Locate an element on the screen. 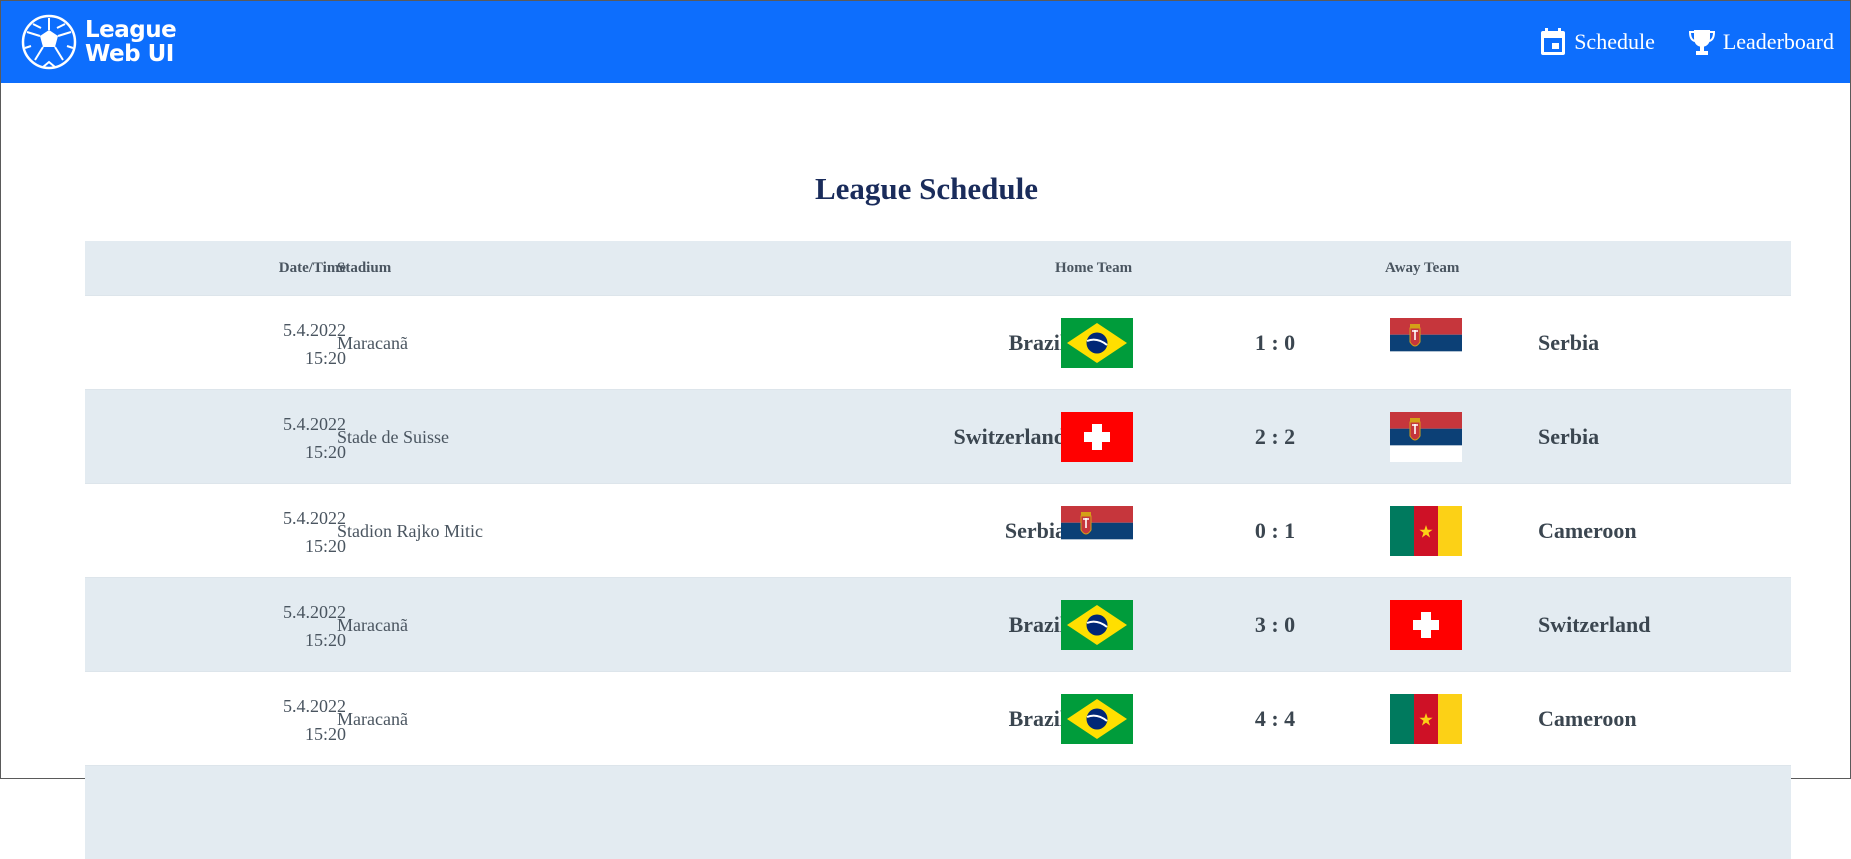 This screenshot has height=859, width=1851. brand-link: League Web UI is located at coordinates (99, 42).